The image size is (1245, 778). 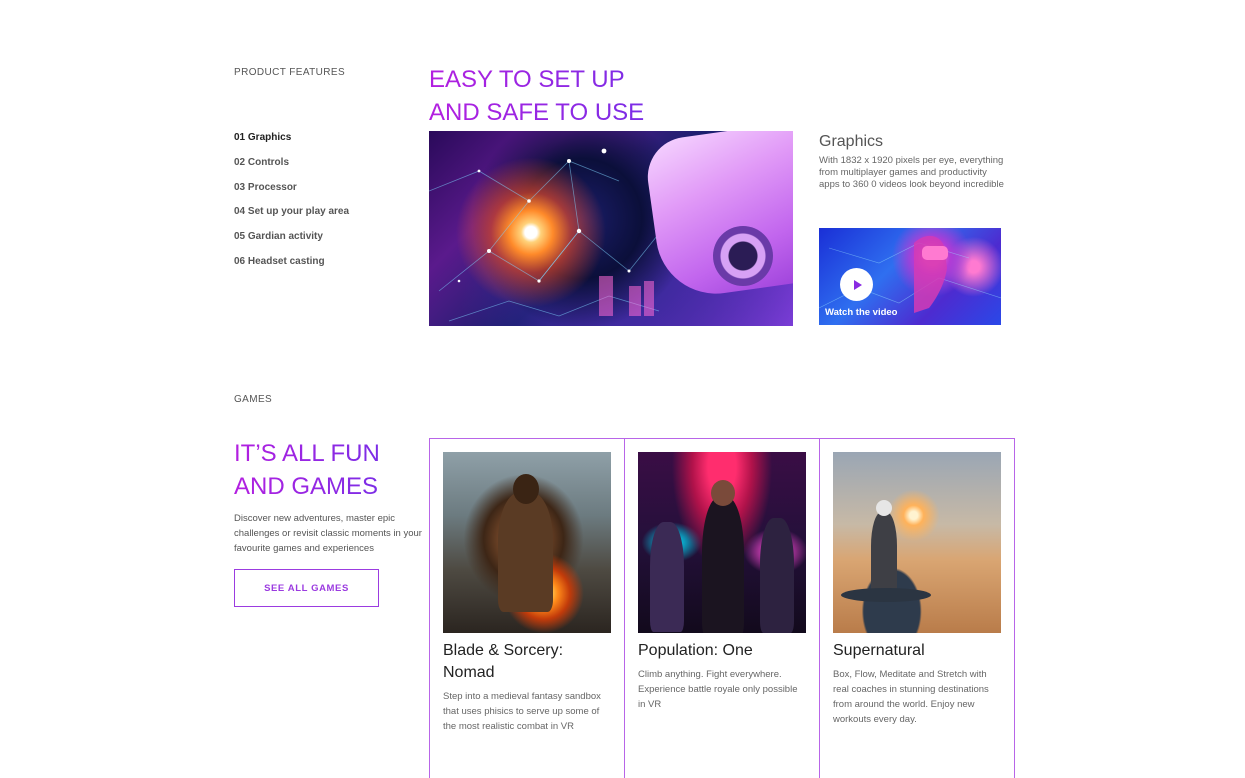 What do you see at coordinates (917, 542) in the screenshot?
I see `game-image-supernatural` at bounding box center [917, 542].